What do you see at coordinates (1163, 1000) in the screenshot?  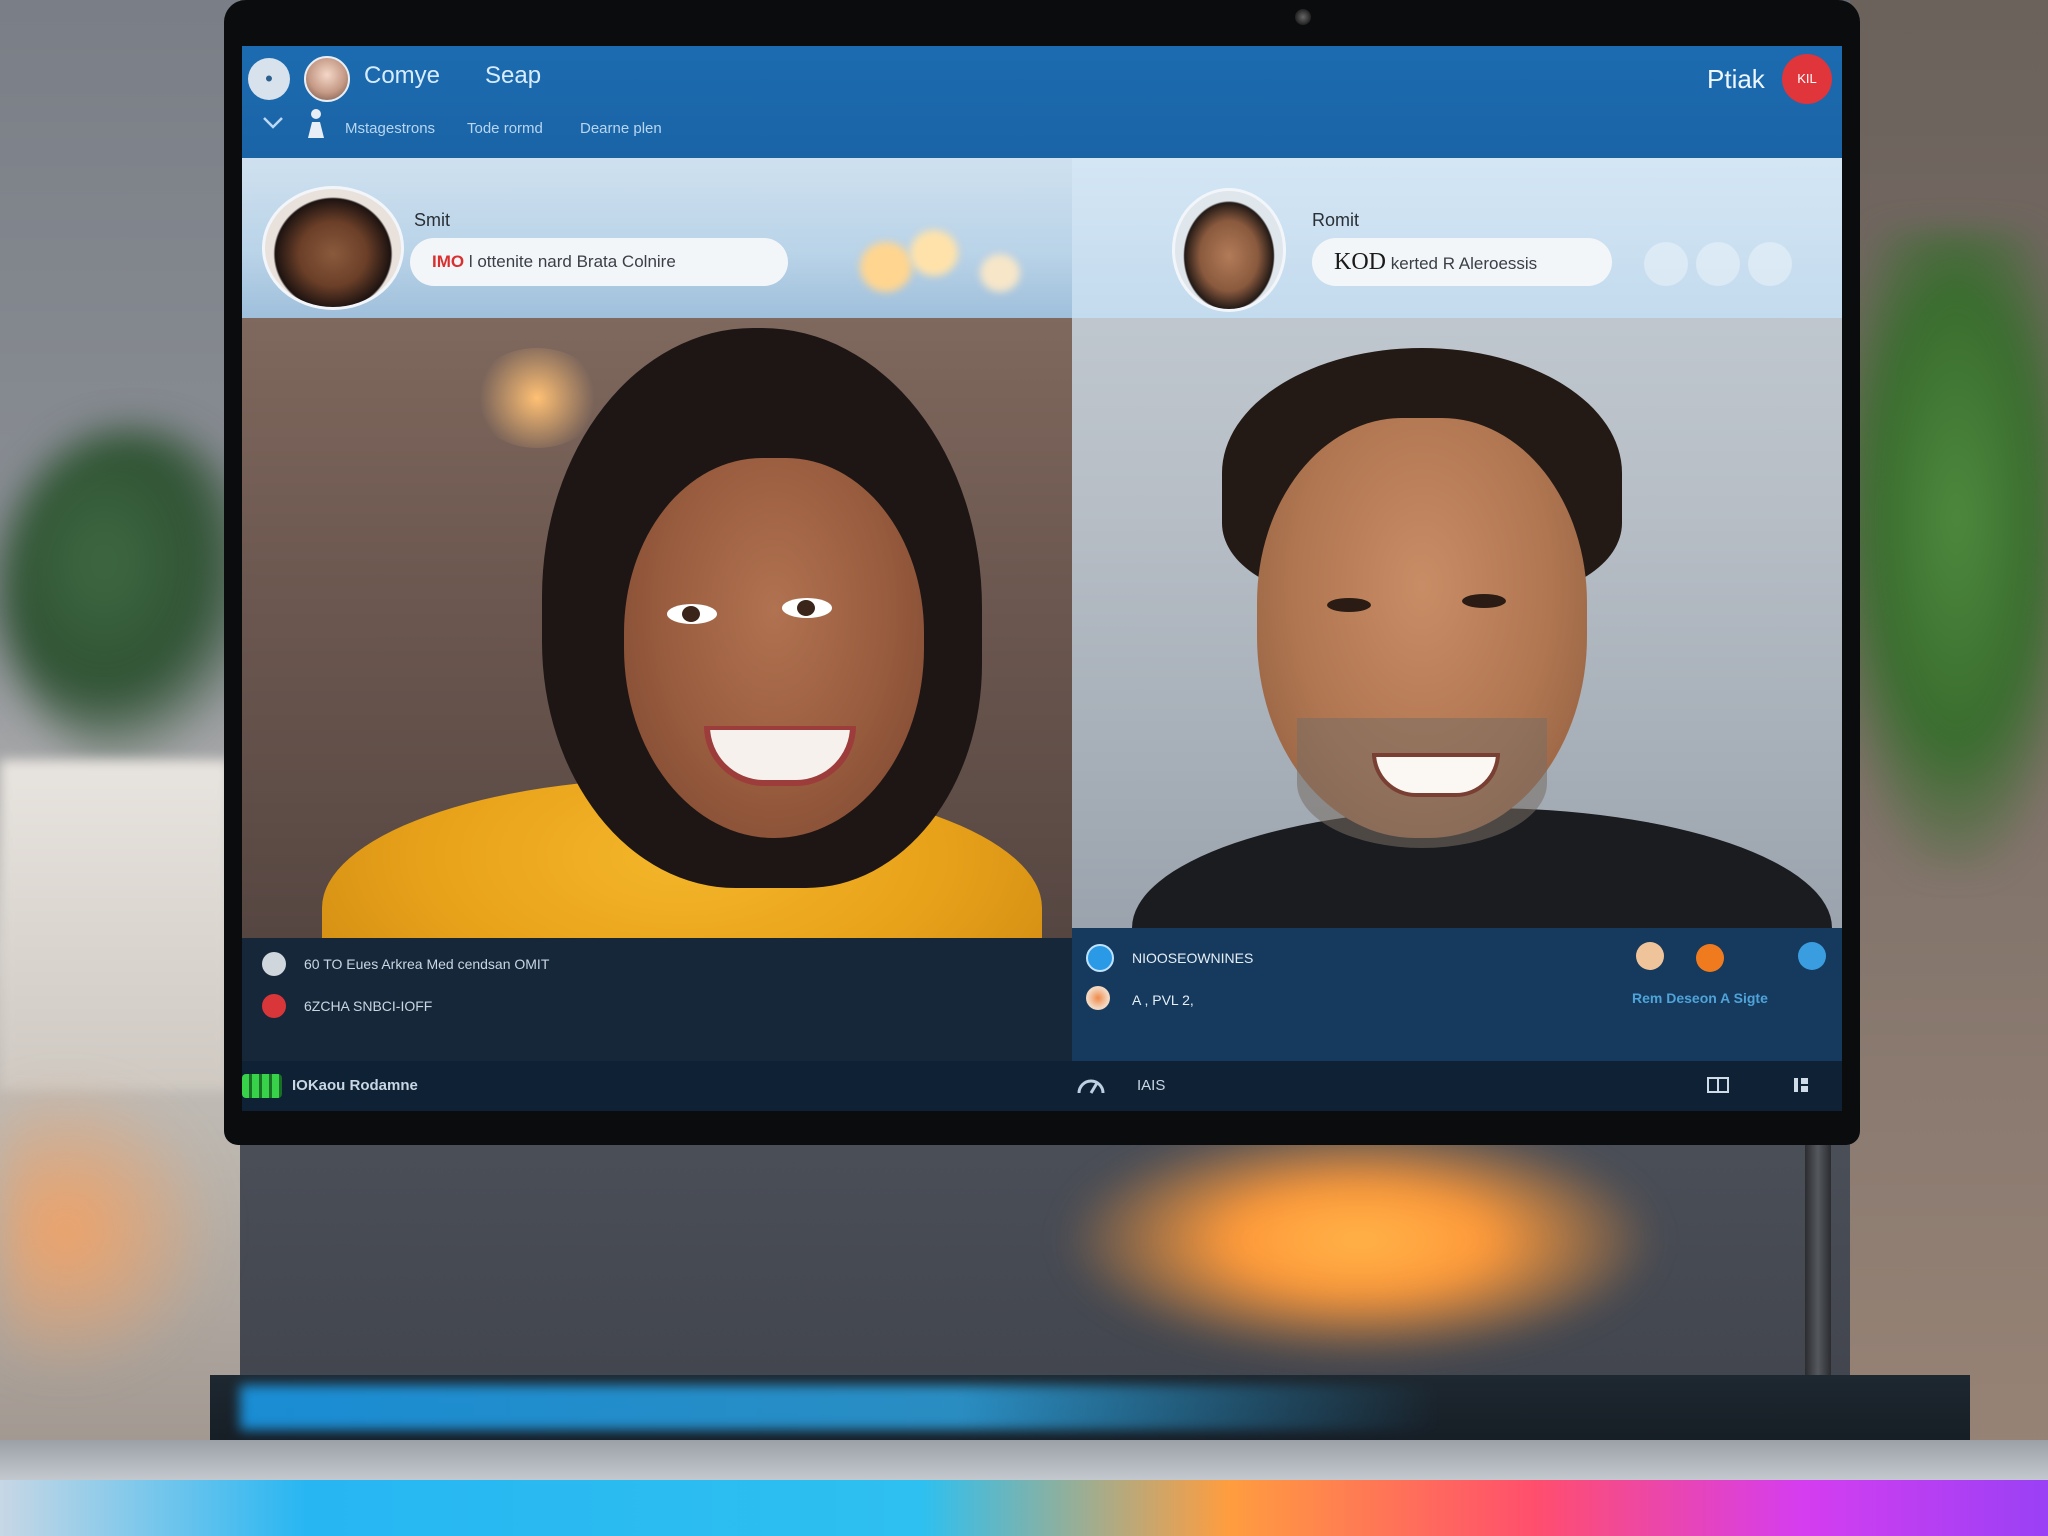 I see `participant-row: A , PVL 2,` at bounding box center [1163, 1000].